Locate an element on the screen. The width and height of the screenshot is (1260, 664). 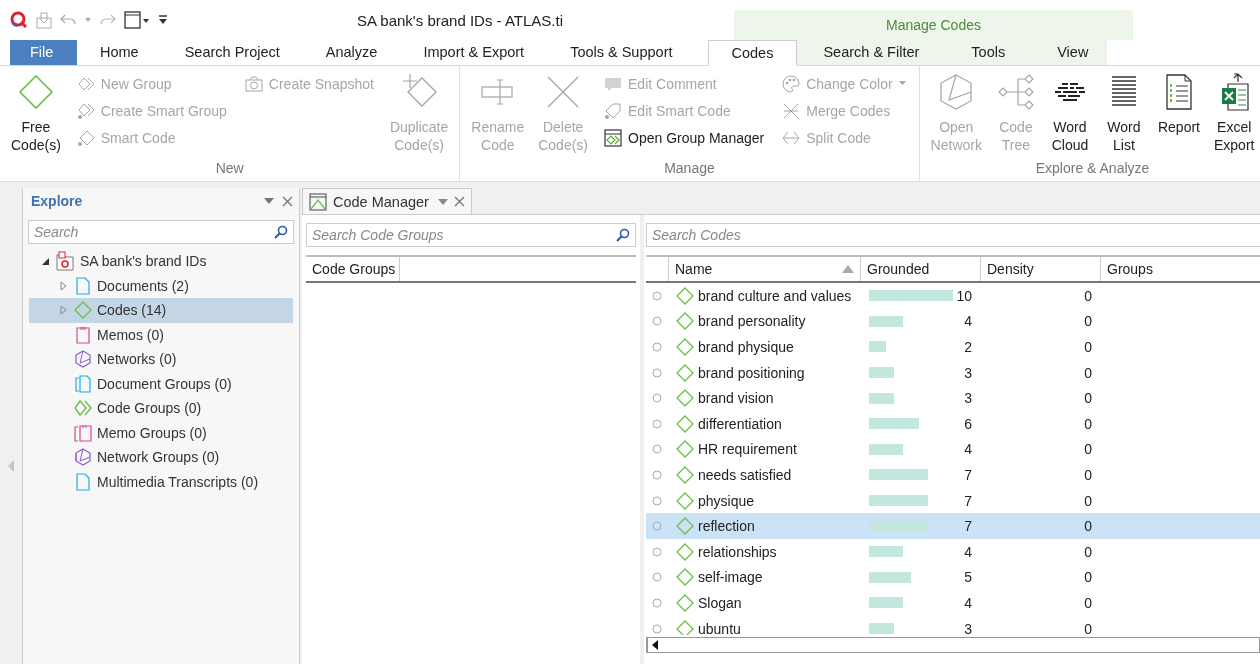
tree-item: Document Groups (0) is located at coordinates (161, 383).